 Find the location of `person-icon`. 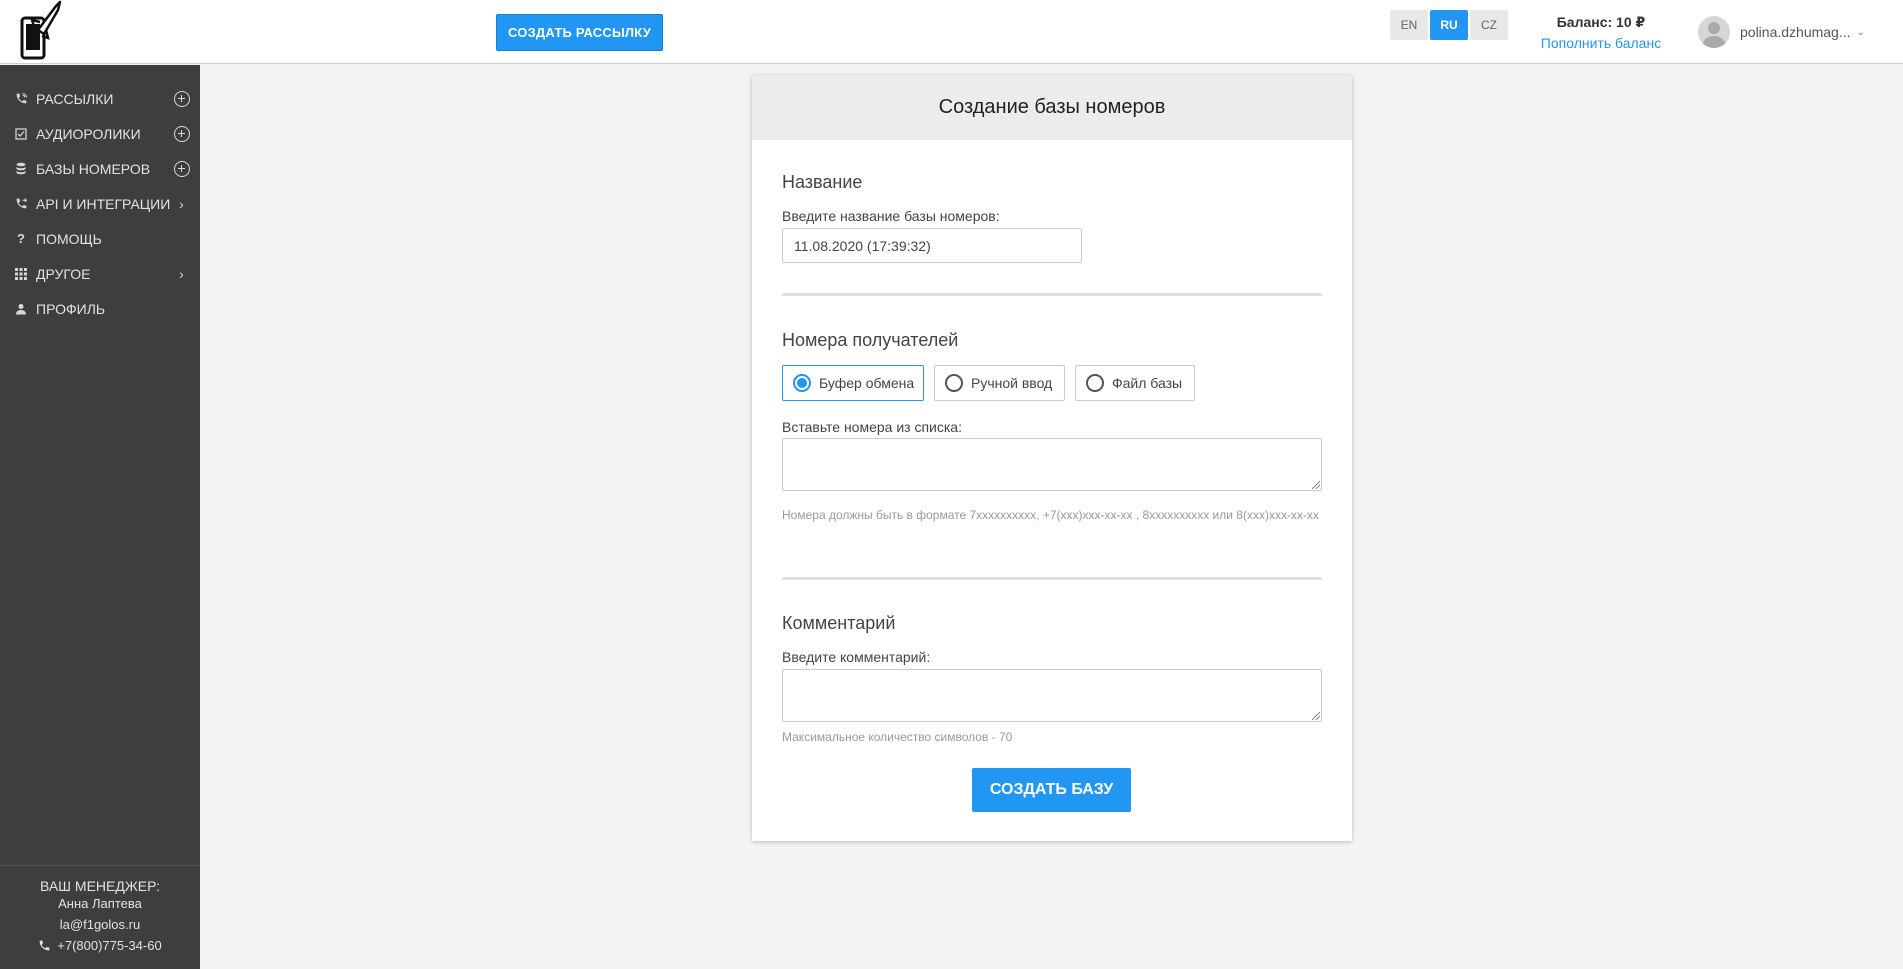

person-icon is located at coordinates (21, 309).